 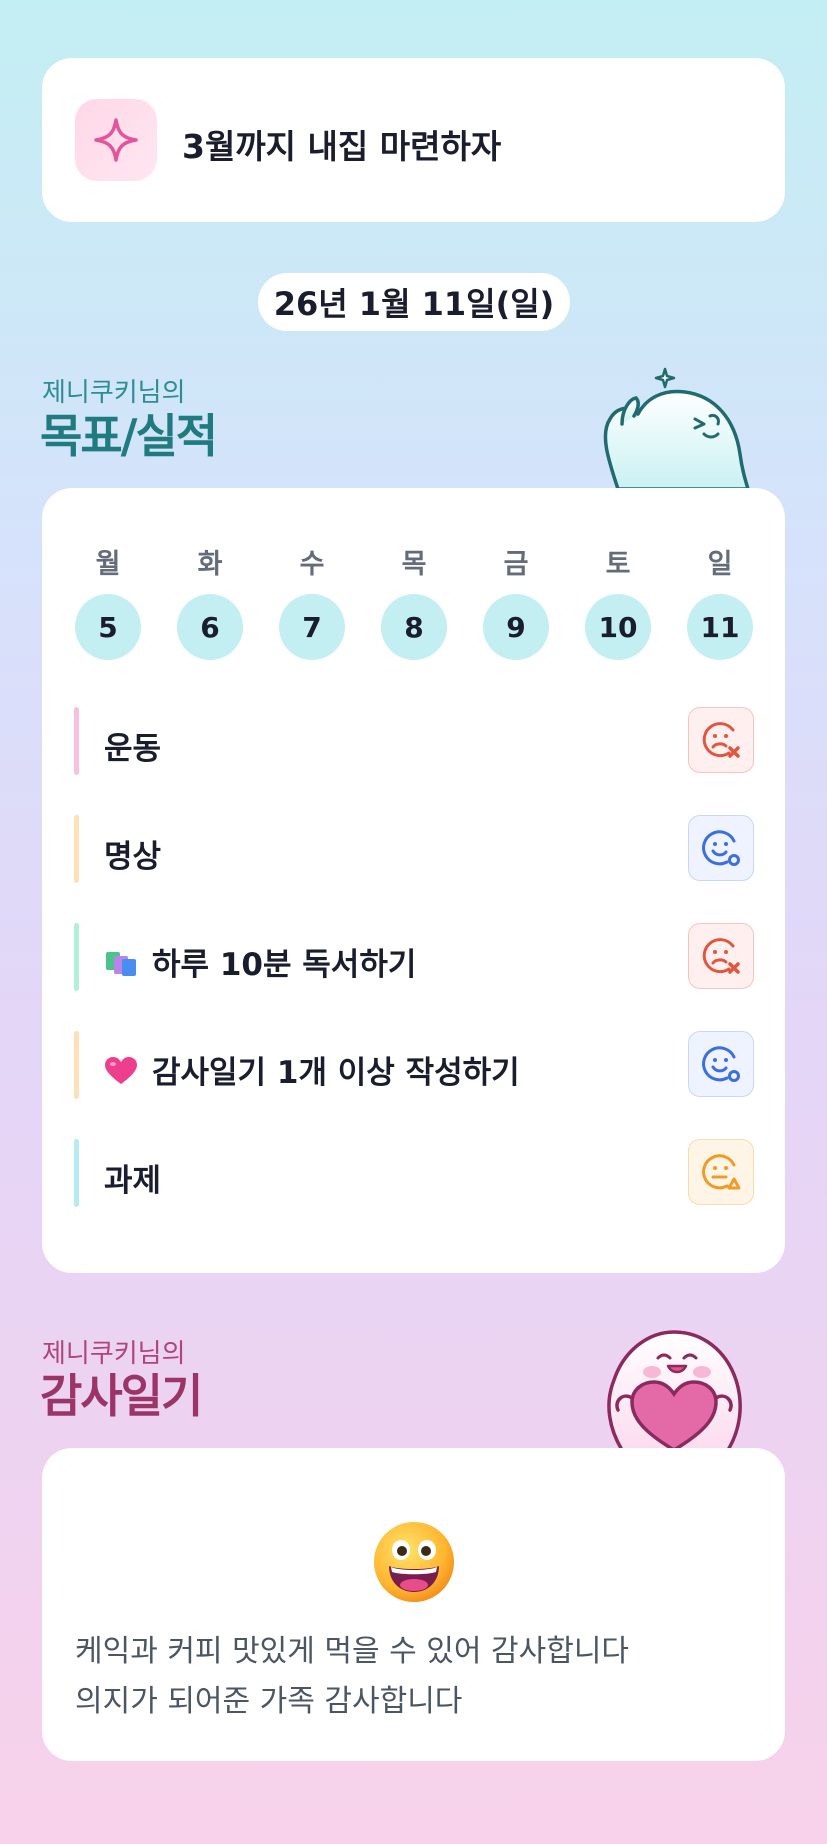 What do you see at coordinates (108, 627) in the screenshot?
I see `day-date: 5` at bounding box center [108, 627].